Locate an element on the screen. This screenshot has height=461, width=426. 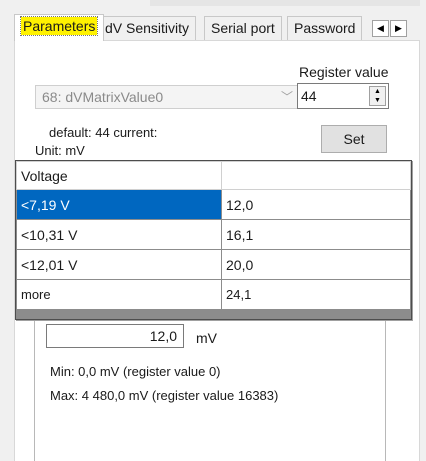
max-limit-text: Max: 4 480,0 mV (register value 16383) is located at coordinates (164, 395).